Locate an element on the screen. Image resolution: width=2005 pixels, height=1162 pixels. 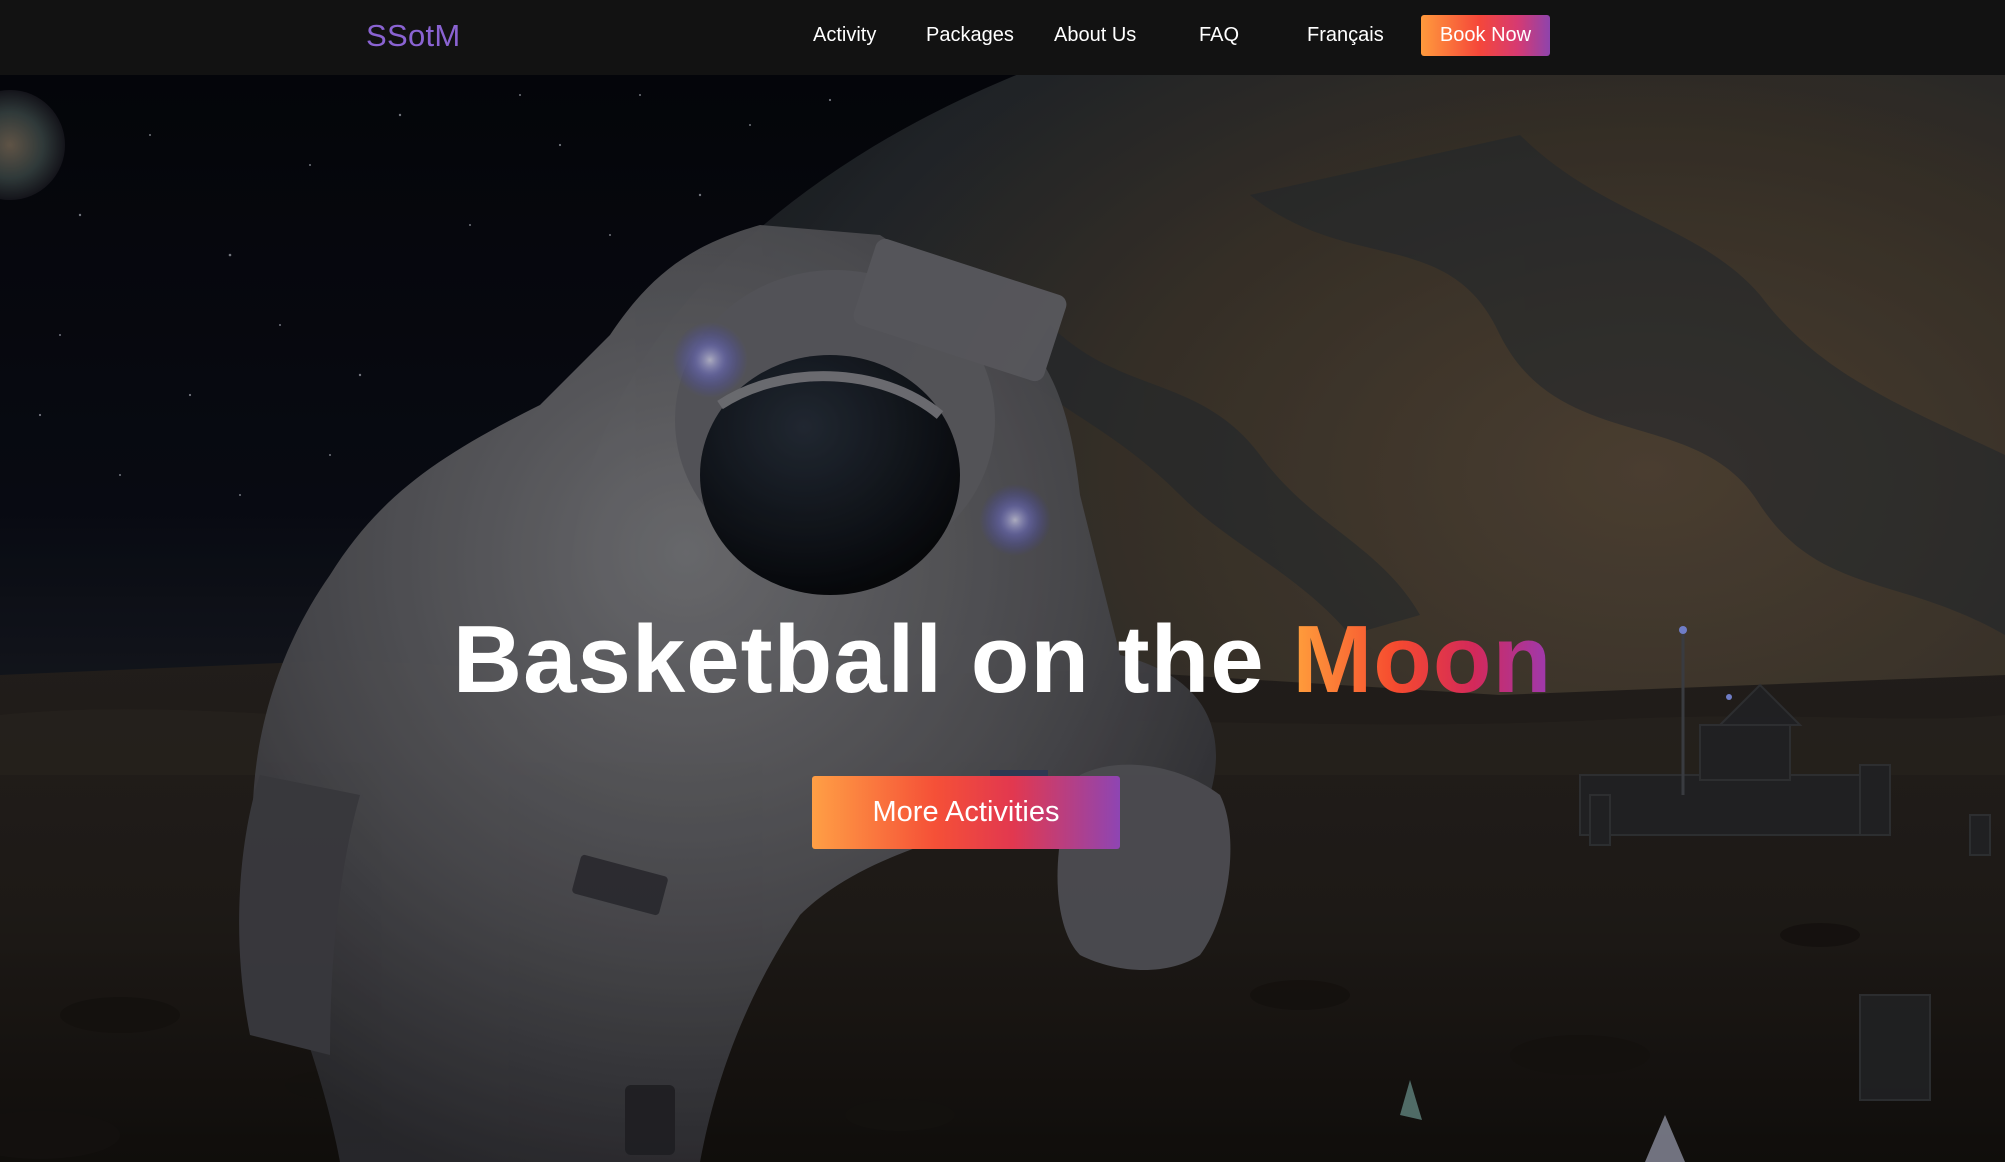
more-activities-button: More Activities is located at coordinates (966, 812).